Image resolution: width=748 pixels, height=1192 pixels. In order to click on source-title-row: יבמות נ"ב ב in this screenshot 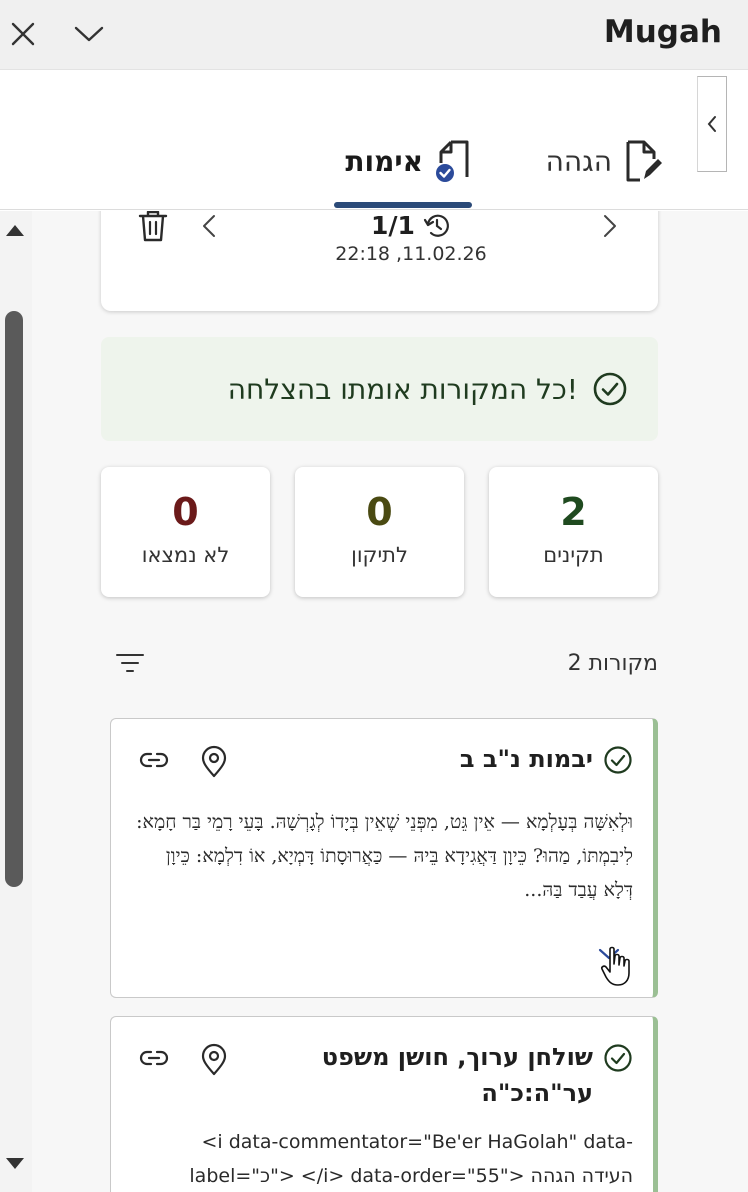, I will do `click(546, 759)`.